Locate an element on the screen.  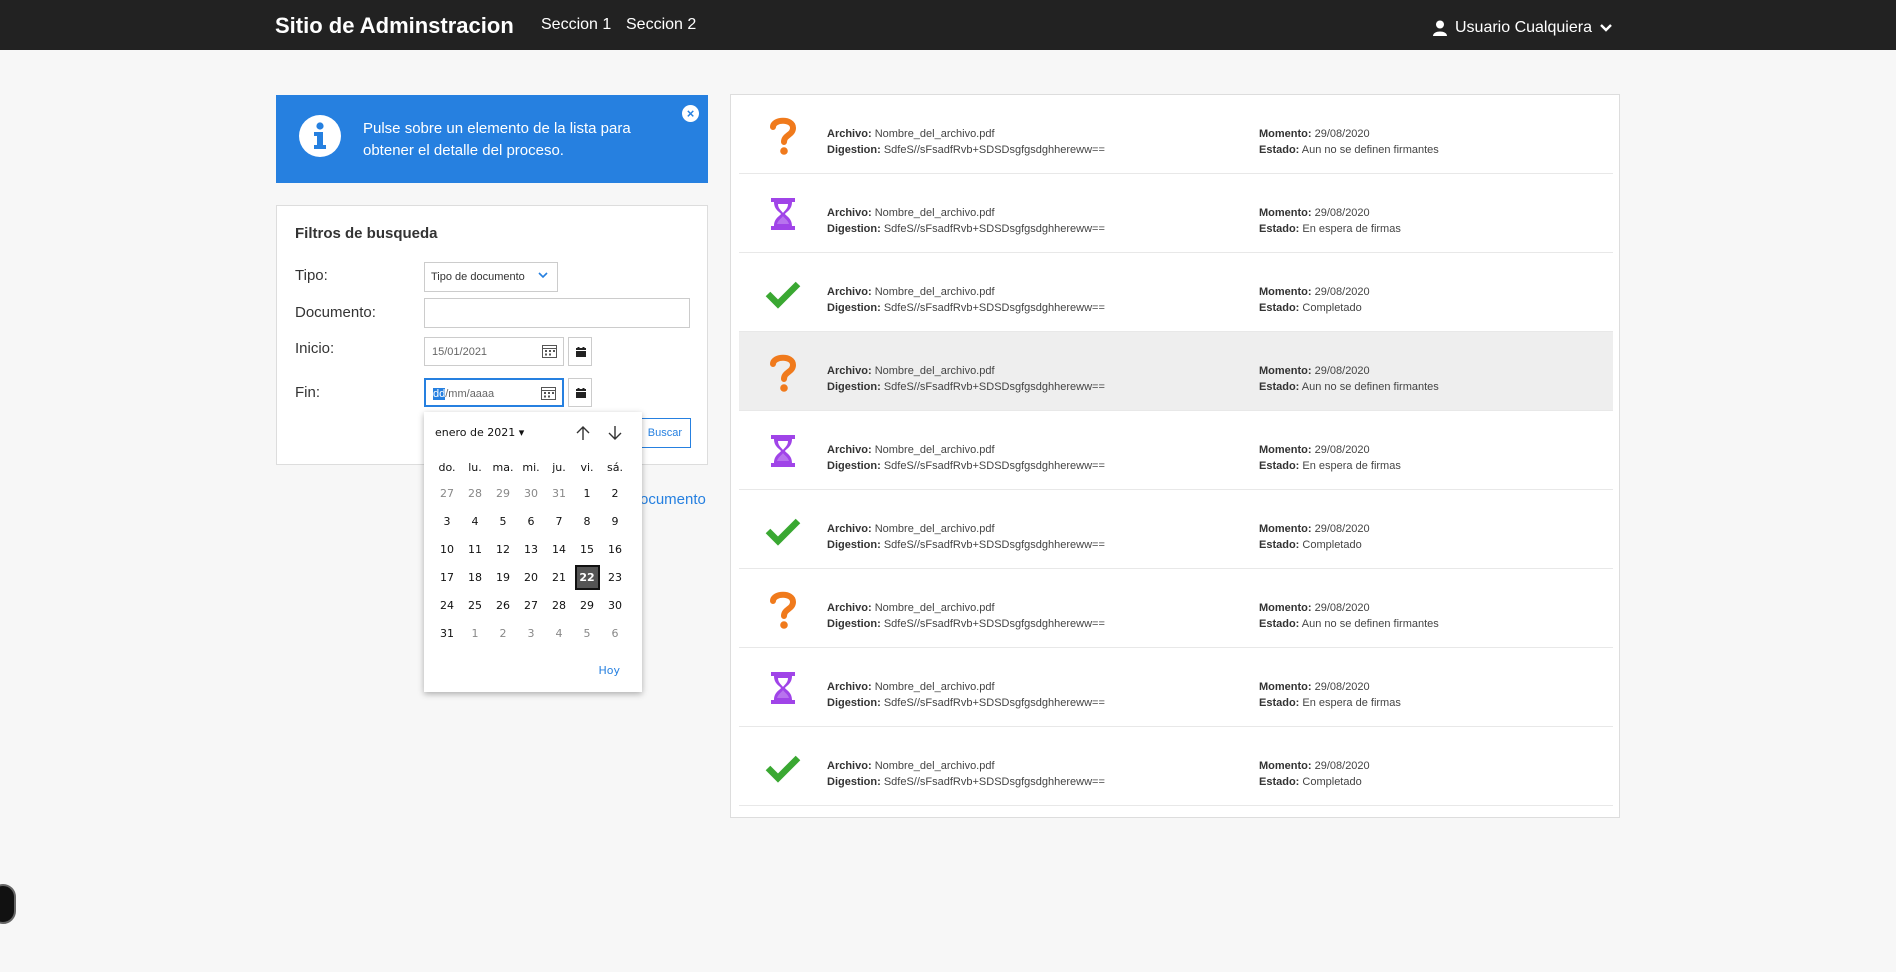
fin-day-segment: dd is located at coordinates (439, 394).